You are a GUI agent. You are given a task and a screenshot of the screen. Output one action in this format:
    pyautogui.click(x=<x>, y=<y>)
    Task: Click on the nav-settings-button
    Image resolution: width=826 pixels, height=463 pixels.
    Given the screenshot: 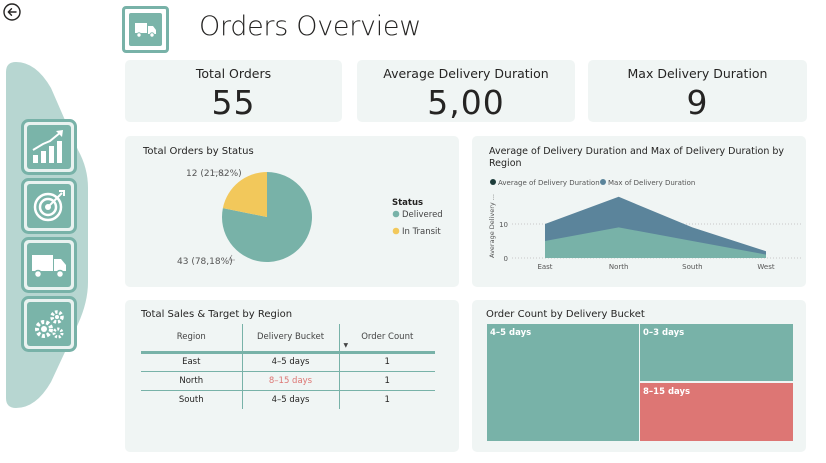 What is the action you would take?
    pyautogui.click(x=49, y=324)
    